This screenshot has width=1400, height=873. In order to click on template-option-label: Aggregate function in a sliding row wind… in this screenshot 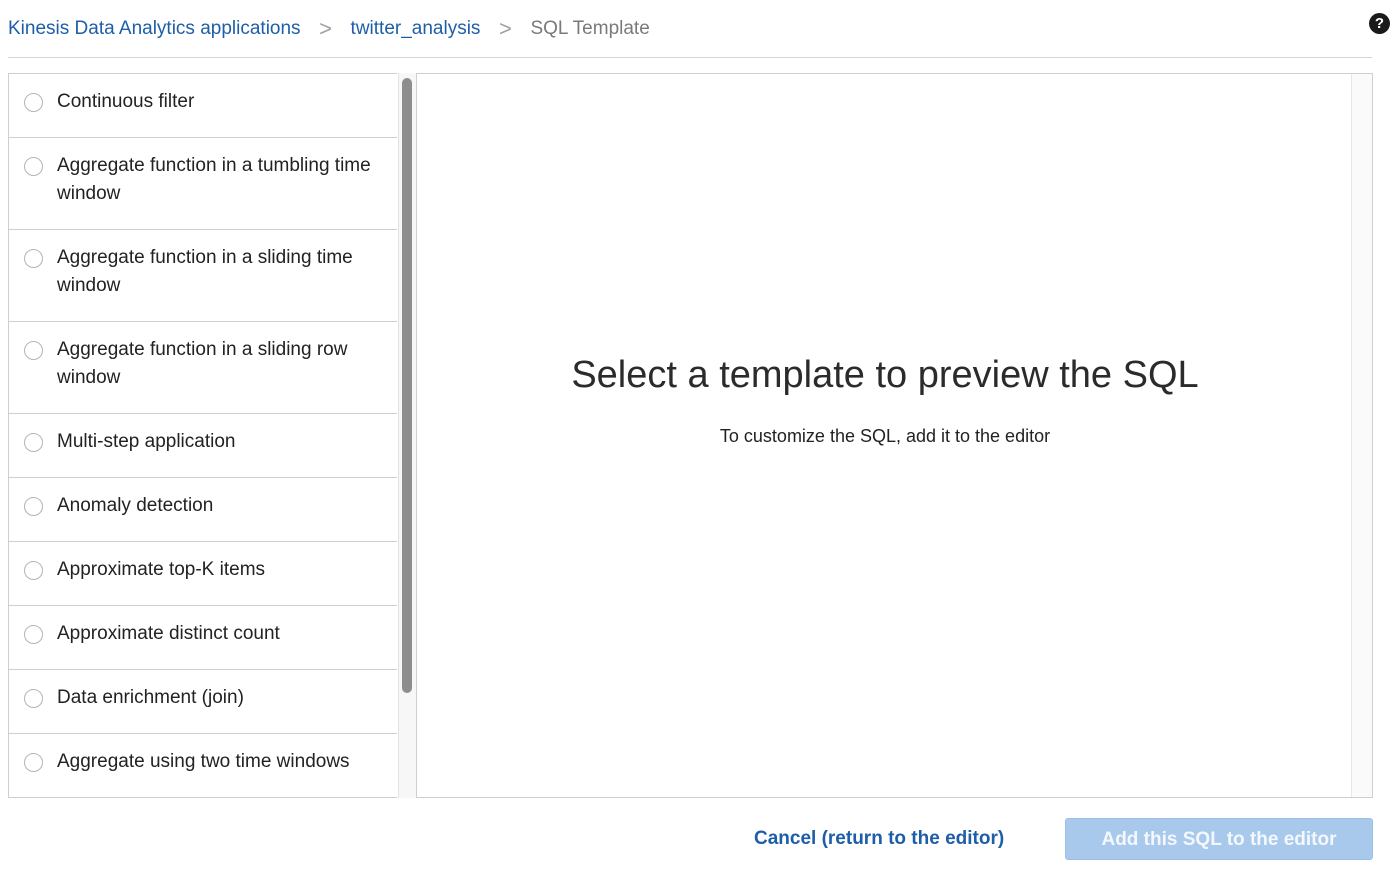, I will do `click(202, 363)`.